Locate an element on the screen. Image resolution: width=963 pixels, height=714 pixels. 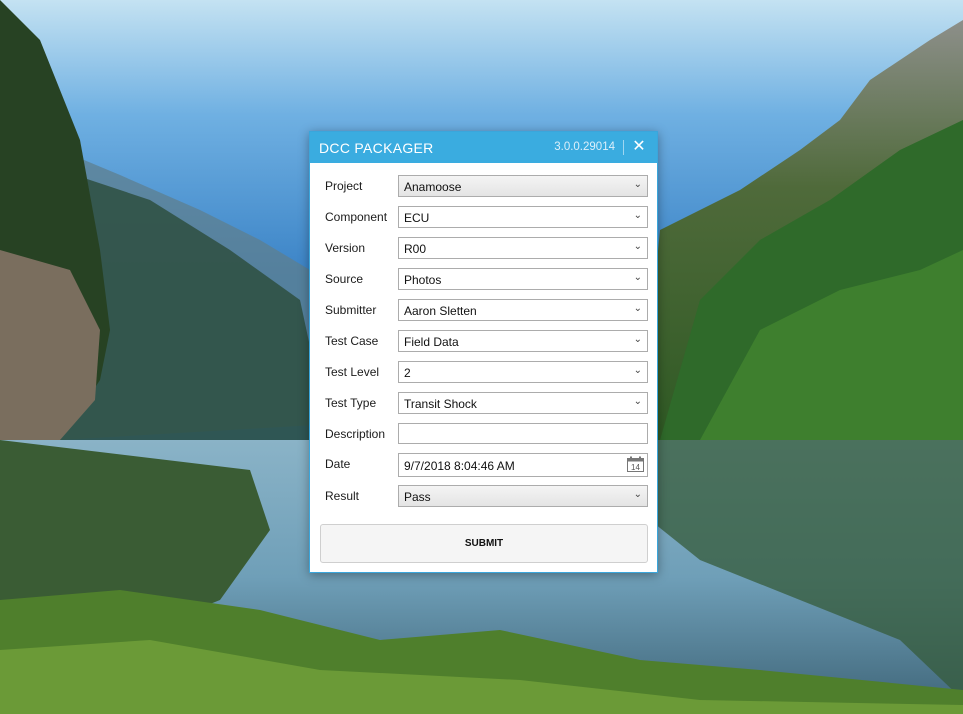
calendar-icon: 14 is located at coordinates (635, 464).